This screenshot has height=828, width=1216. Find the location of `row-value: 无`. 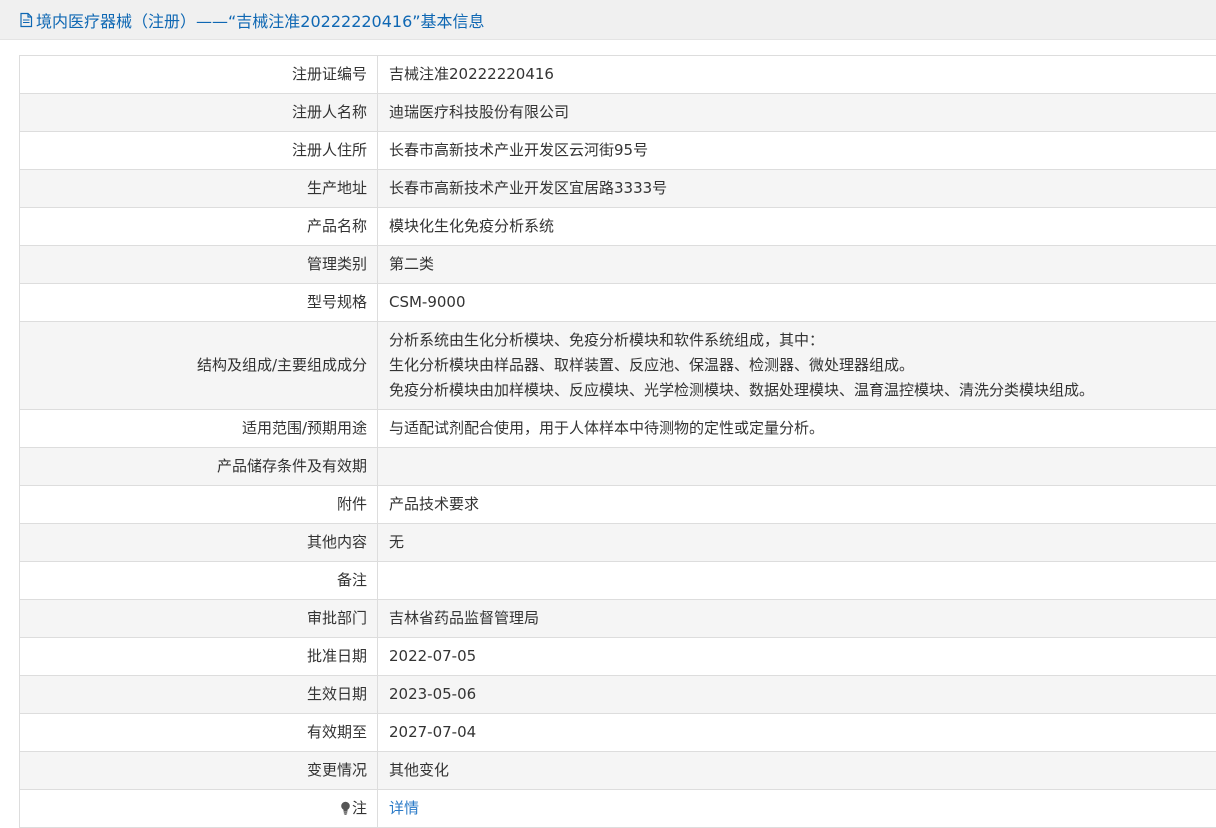

row-value: 无 is located at coordinates (797, 543).